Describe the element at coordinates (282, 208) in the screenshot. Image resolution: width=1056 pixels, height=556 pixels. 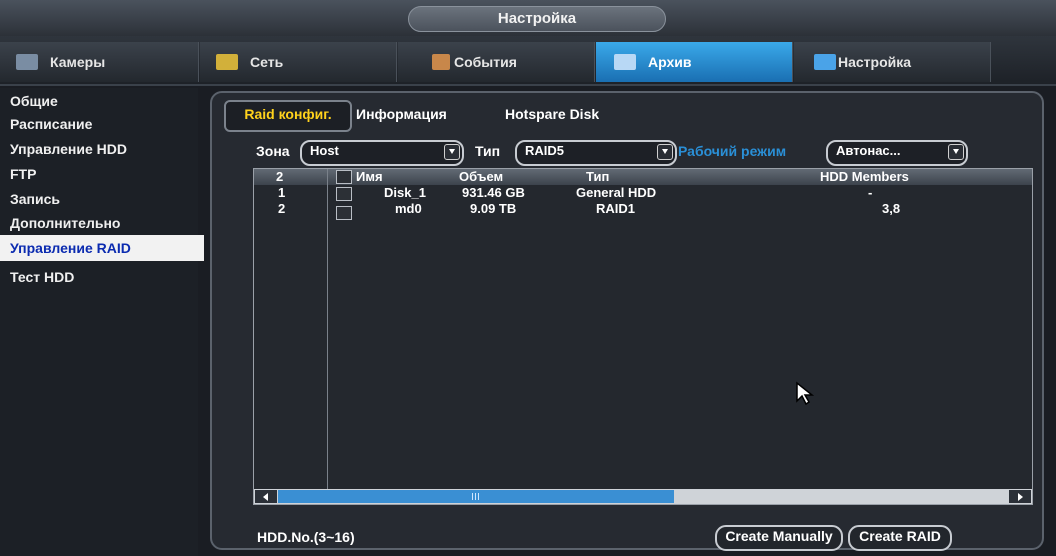
I see `row-number: 2` at that location.